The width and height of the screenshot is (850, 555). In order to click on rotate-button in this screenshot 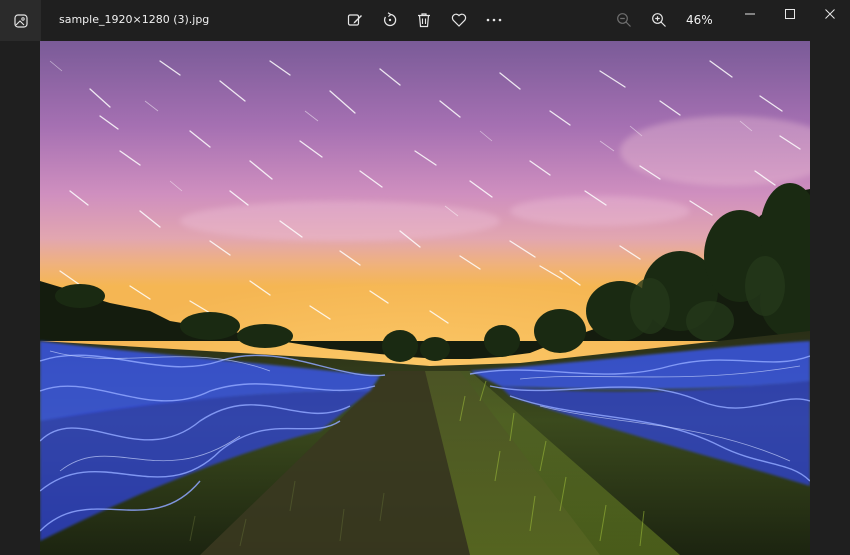, I will do `click(390, 20)`.